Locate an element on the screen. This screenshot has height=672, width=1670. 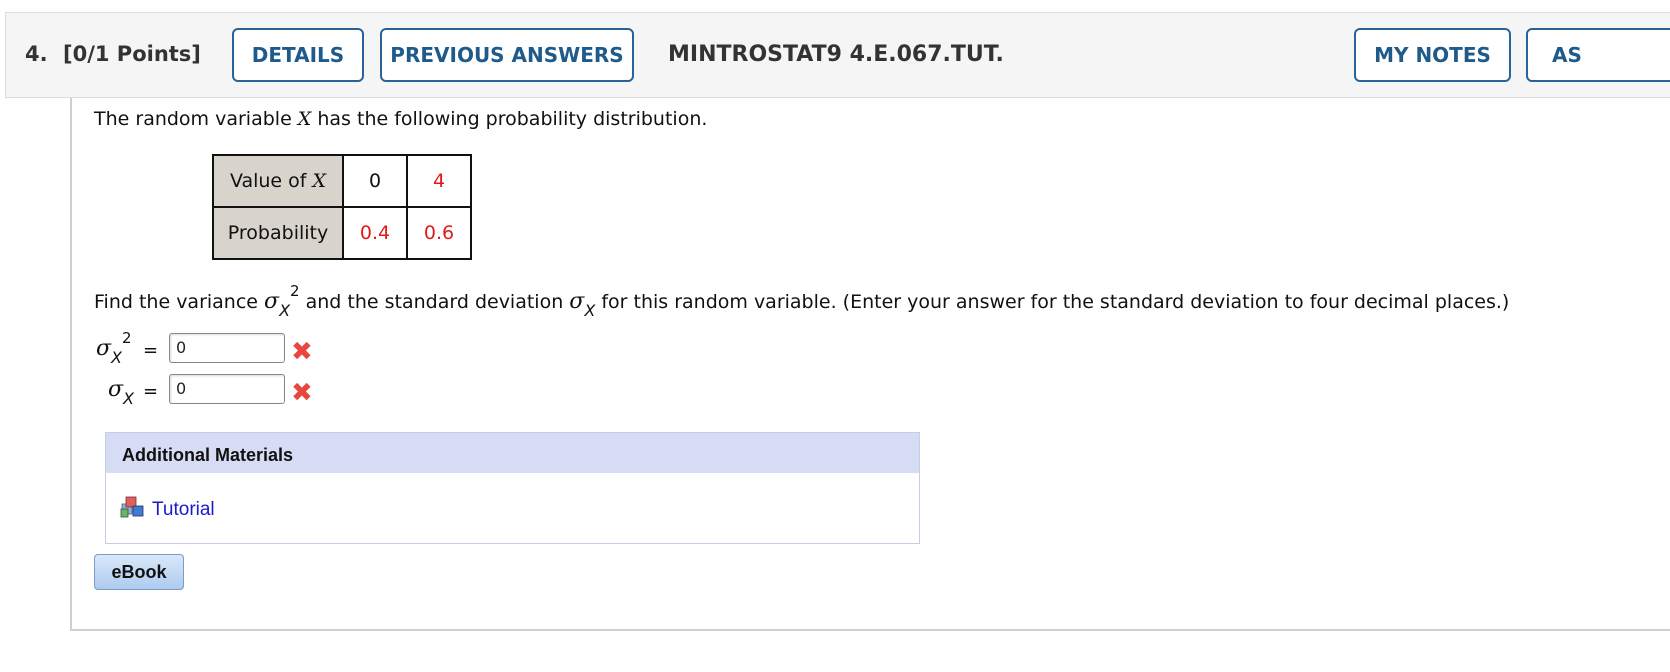
ebook-button: eBook is located at coordinates (139, 572).